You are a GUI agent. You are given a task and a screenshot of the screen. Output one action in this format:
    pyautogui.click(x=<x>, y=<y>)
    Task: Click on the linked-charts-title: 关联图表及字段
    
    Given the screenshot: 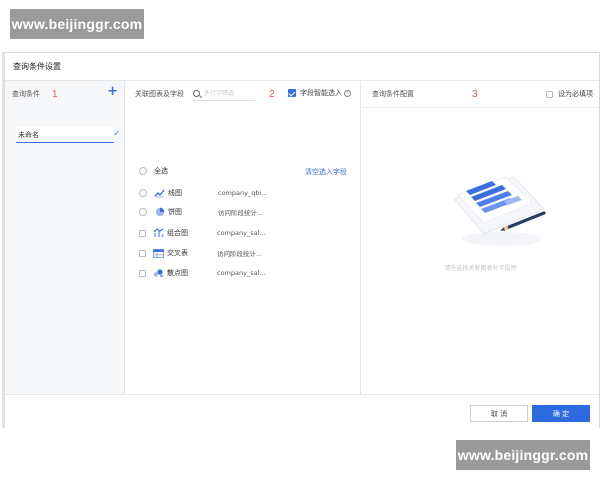 What is the action you would take?
    pyautogui.click(x=159, y=94)
    